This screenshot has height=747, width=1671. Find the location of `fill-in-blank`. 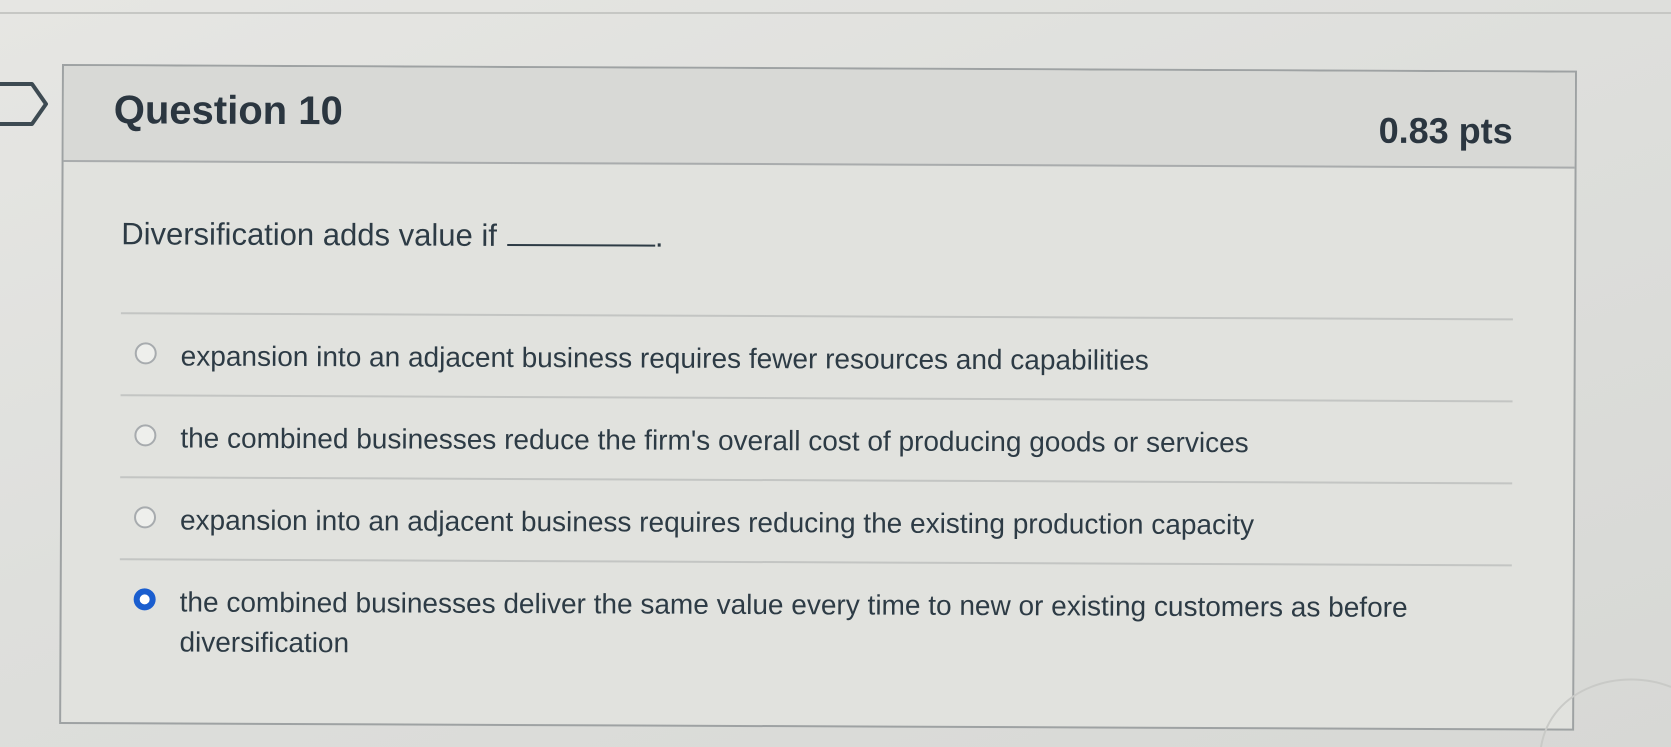

fill-in-blank is located at coordinates (580, 232).